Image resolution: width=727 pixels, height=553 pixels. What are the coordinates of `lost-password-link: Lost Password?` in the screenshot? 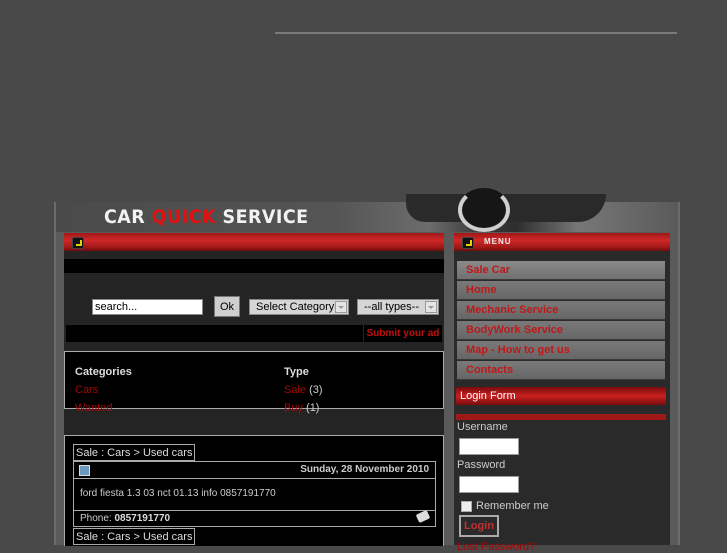 It's located at (496, 547).